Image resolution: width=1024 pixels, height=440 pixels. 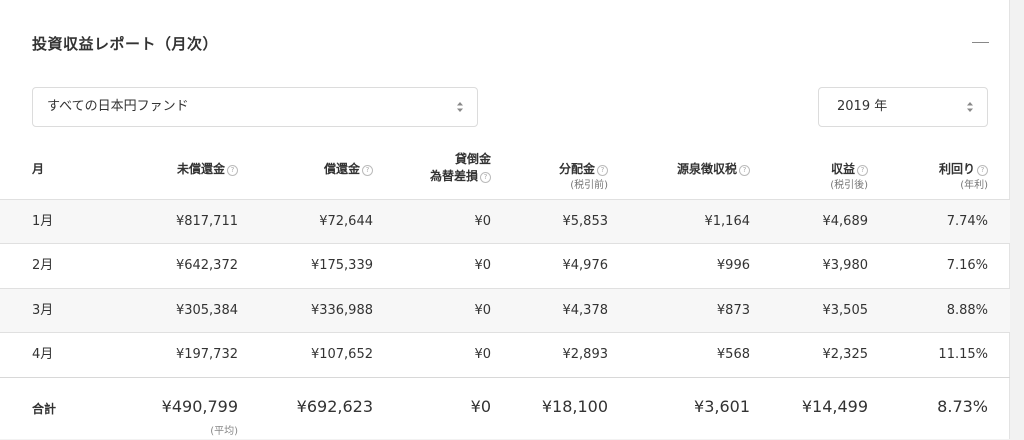 What do you see at coordinates (583, 177) in the screenshot?
I see `header-dividend: 分配金? (税引前)` at bounding box center [583, 177].